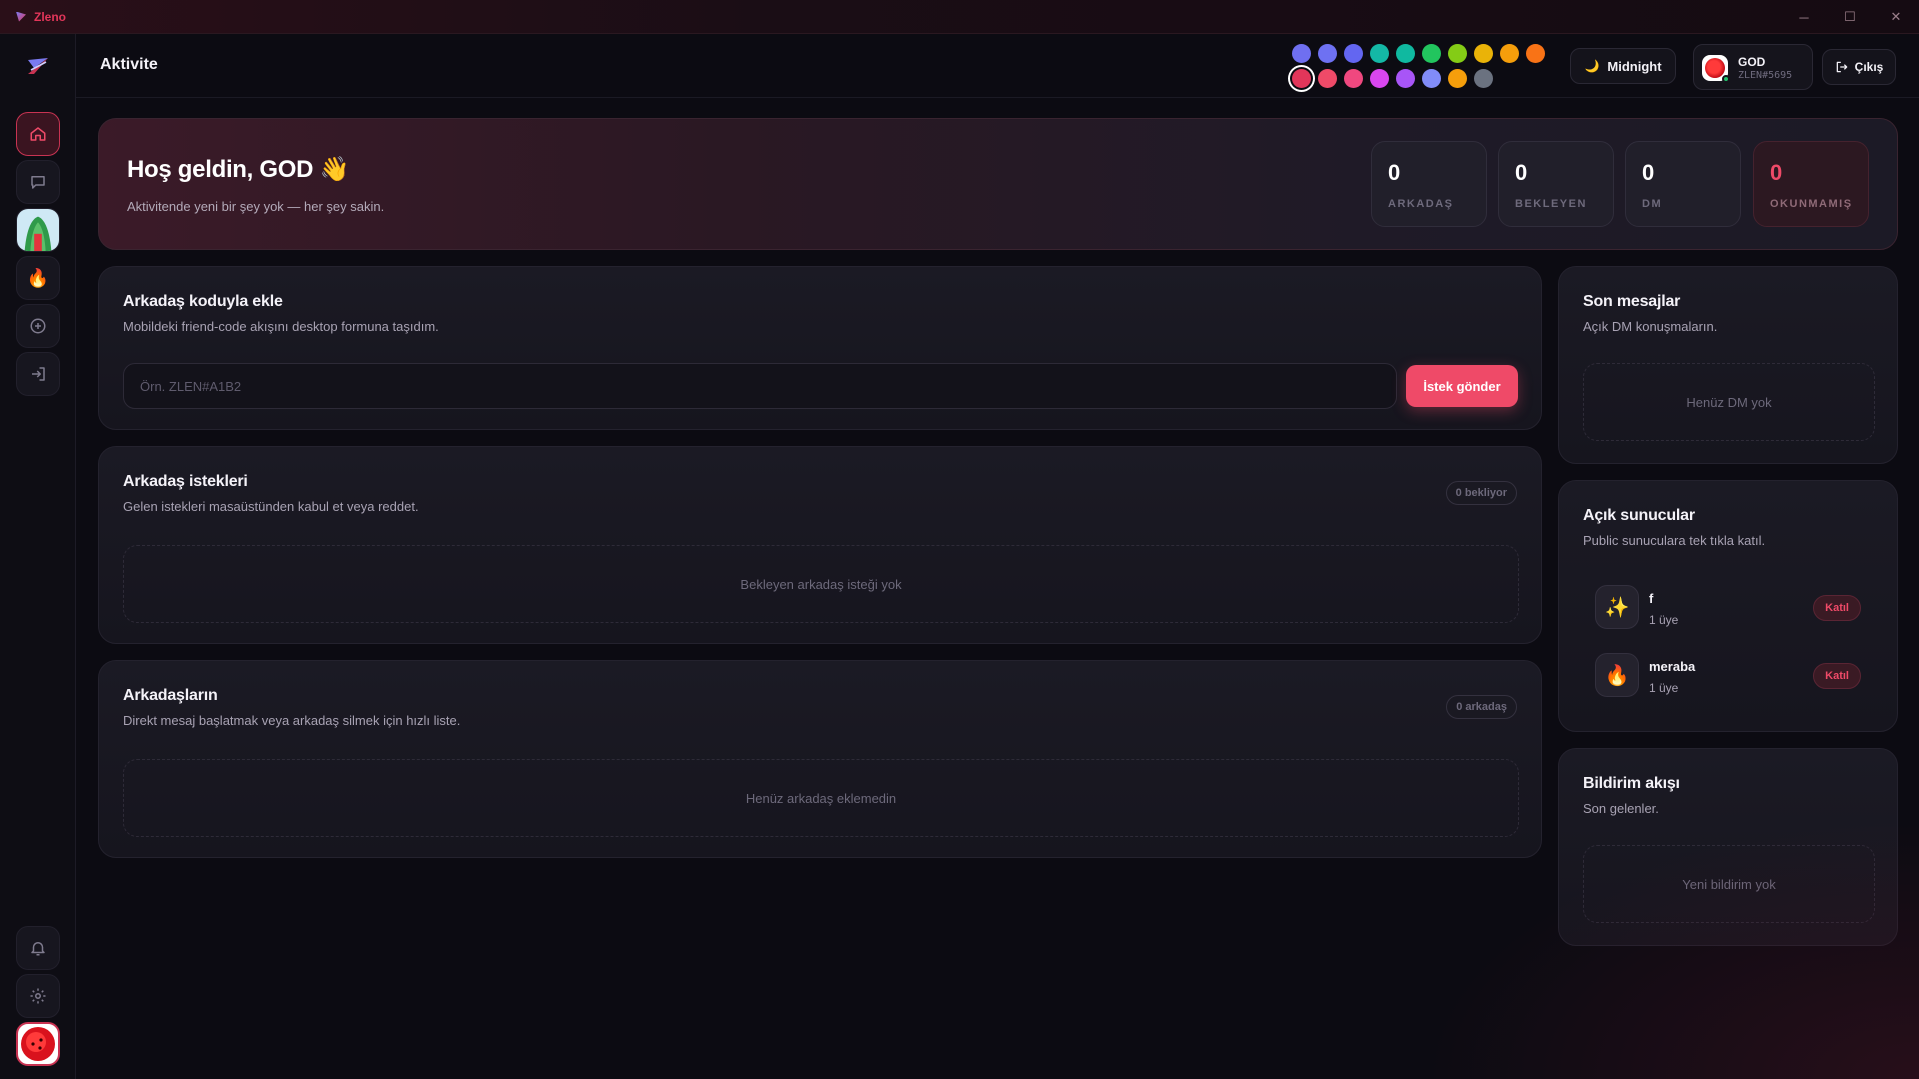 This screenshot has width=1919, height=1079. Describe the element at coordinates (1765, 75) in the screenshot. I see `user-tag: ZLEN#5695` at that location.